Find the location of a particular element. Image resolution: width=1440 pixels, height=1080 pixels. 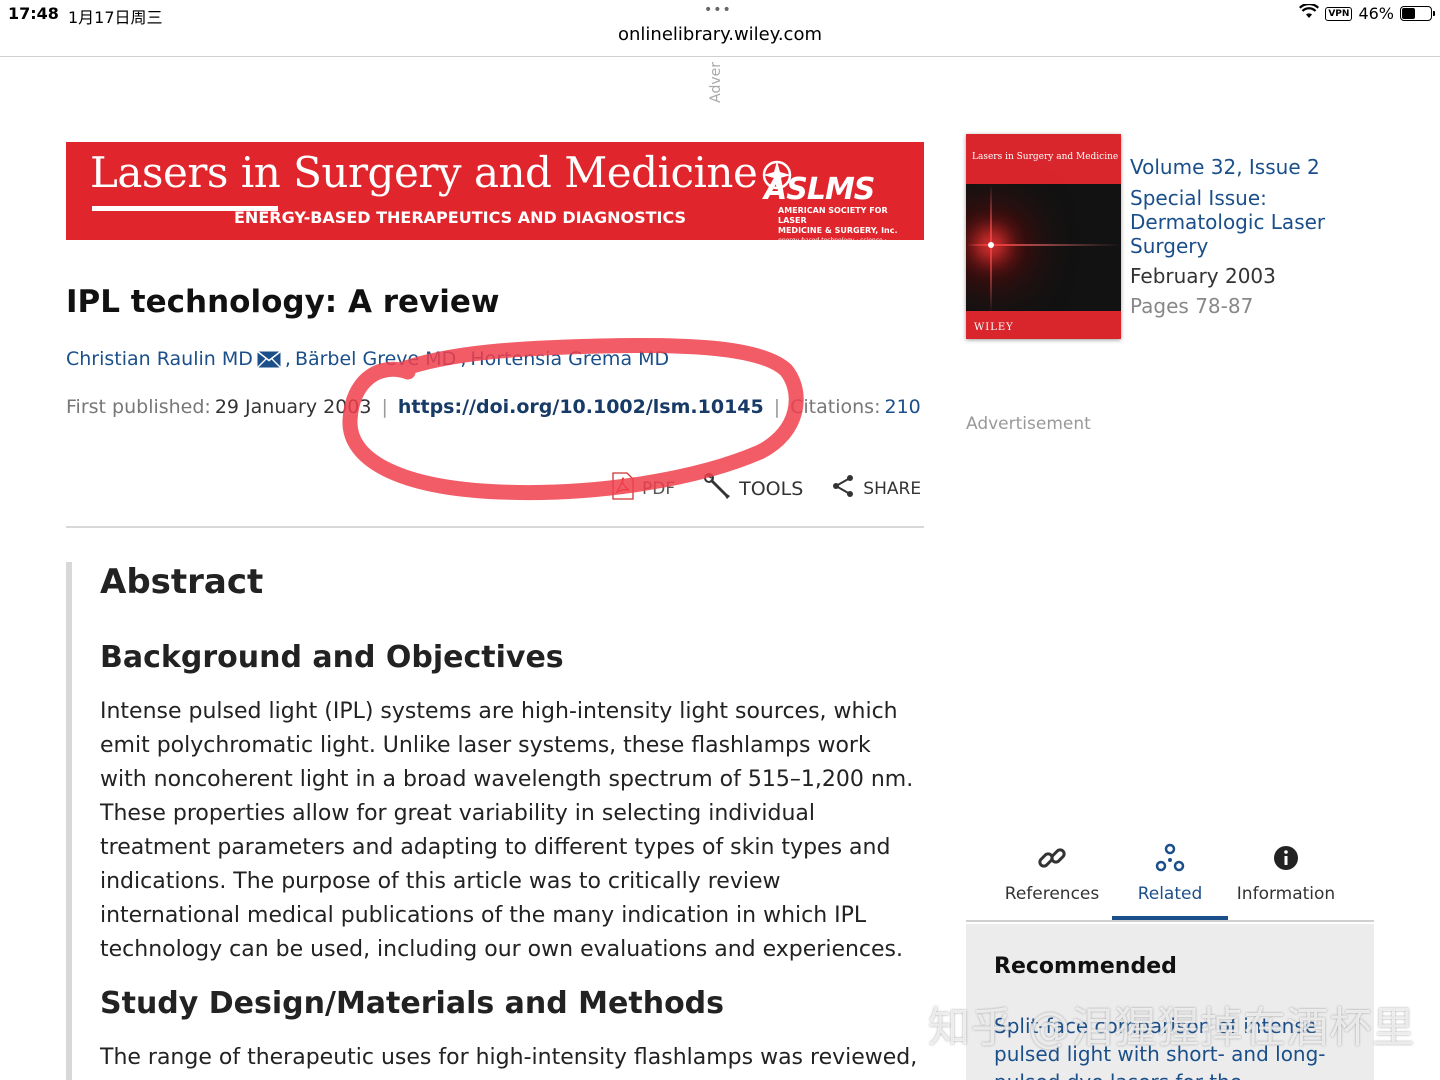

advertisement-label: Advertisement is located at coordinates (1028, 424).